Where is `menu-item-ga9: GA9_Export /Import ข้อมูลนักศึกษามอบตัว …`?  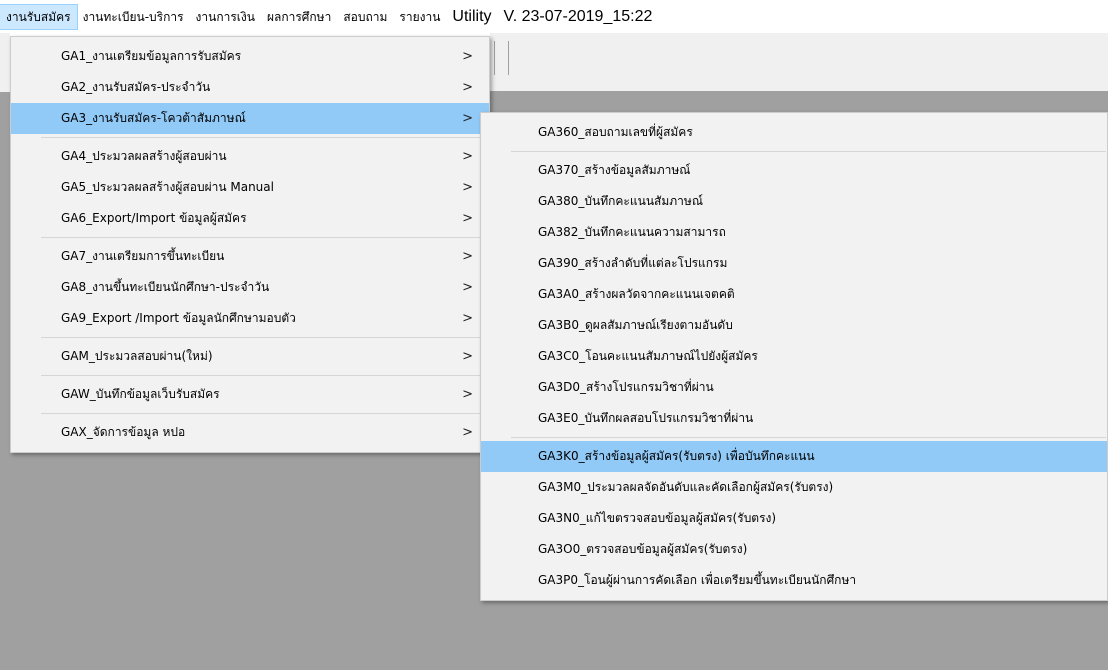 menu-item-ga9: GA9_Export /Import ข้อมูลนักศึกษามอบตัว … is located at coordinates (250, 318).